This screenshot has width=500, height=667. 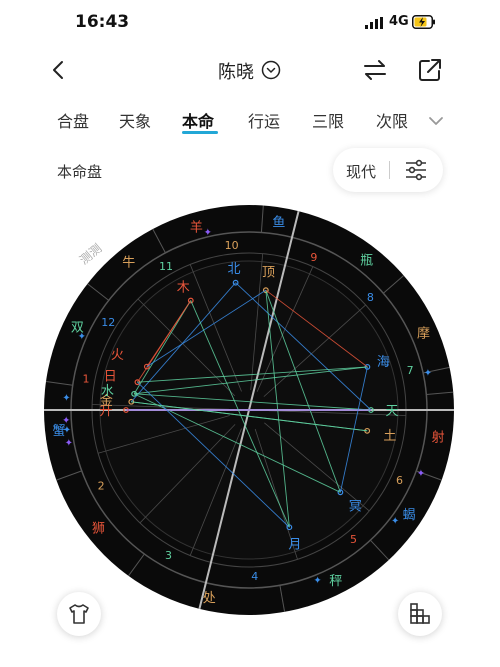 I want to click on chart-section-label: 本命盘, so click(x=80, y=172).